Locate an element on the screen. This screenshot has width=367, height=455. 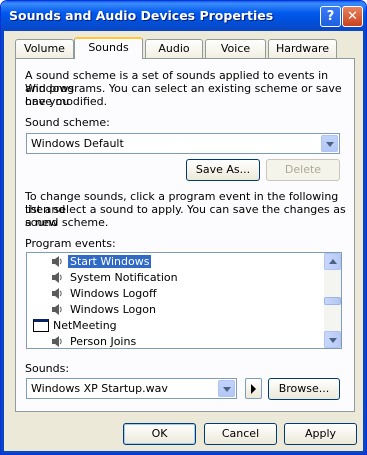
sound-scheme-label: Sound scheme: is located at coordinates (67, 122).